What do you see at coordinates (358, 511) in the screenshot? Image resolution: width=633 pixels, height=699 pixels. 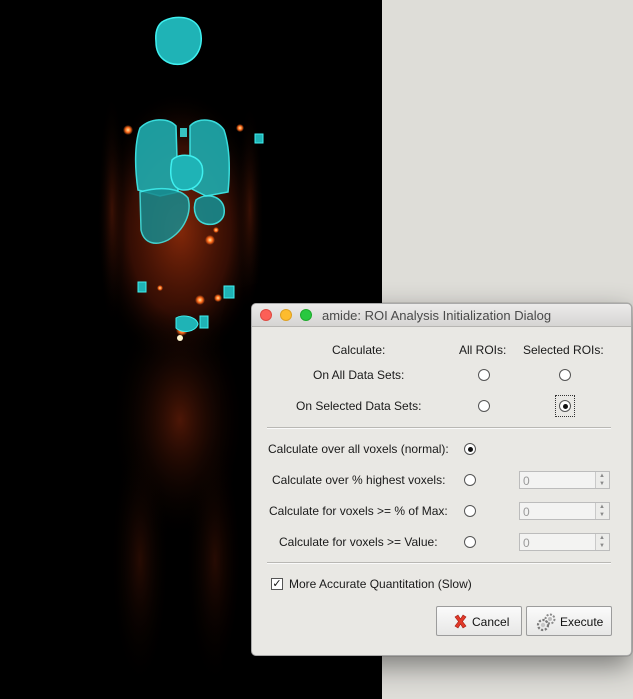 I see `voxel-option-percent-max-label: Calculate for voxels >= % of Max:` at bounding box center [358, 511].